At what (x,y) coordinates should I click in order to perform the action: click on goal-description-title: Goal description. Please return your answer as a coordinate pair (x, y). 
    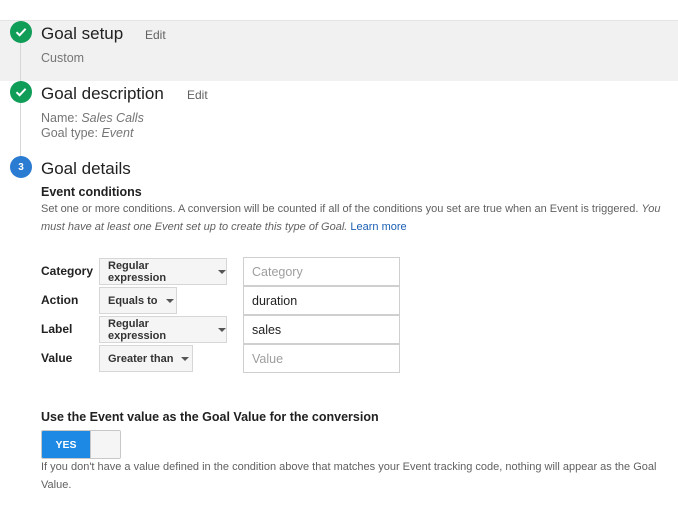
    Looking at the image, I should click on (102, 93).